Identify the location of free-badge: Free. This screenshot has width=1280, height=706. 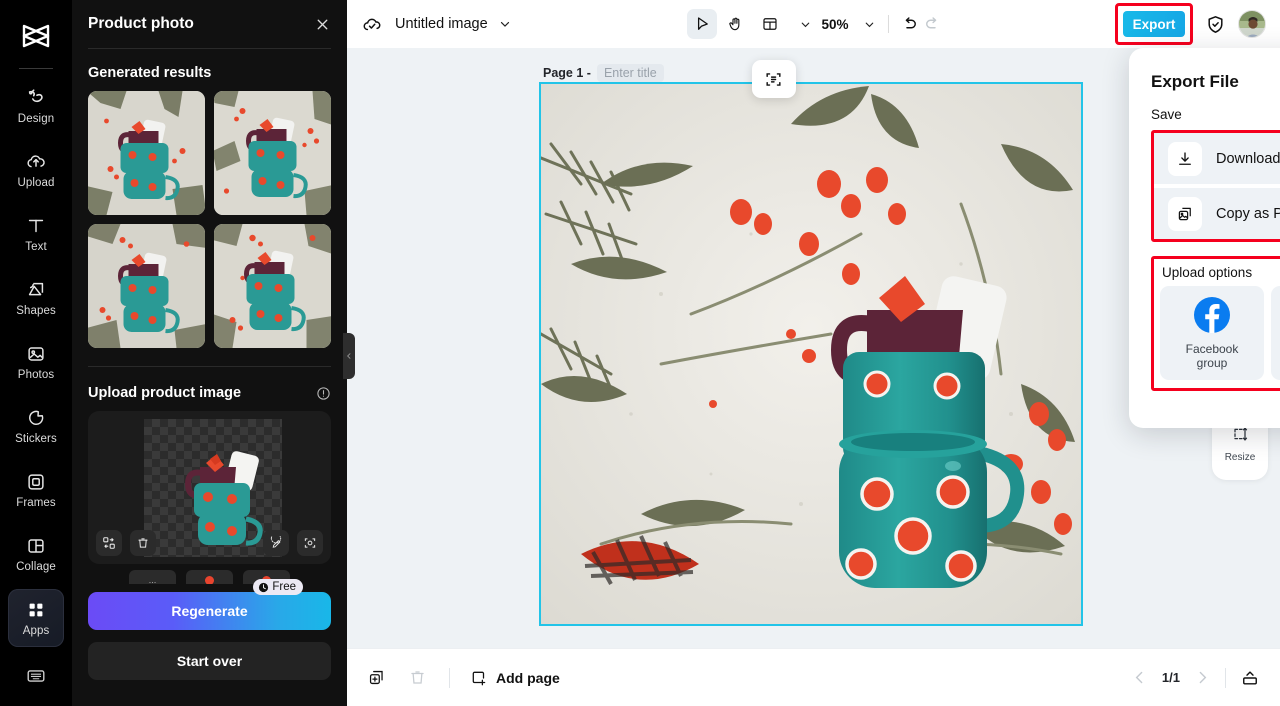
(278, 587).